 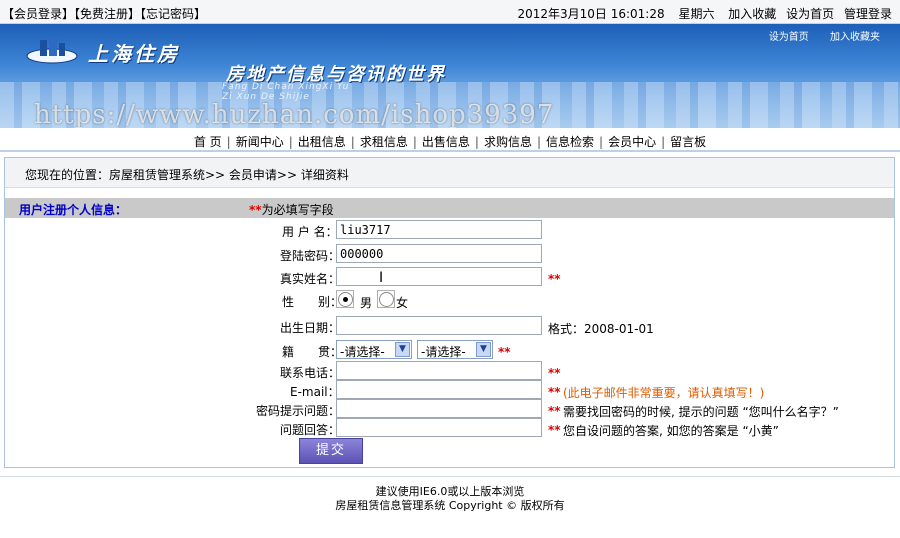 What do you see at coordinates (345, 299) in the screenshot?
I see `gender-male-radio` at bounding box center [345, 299].